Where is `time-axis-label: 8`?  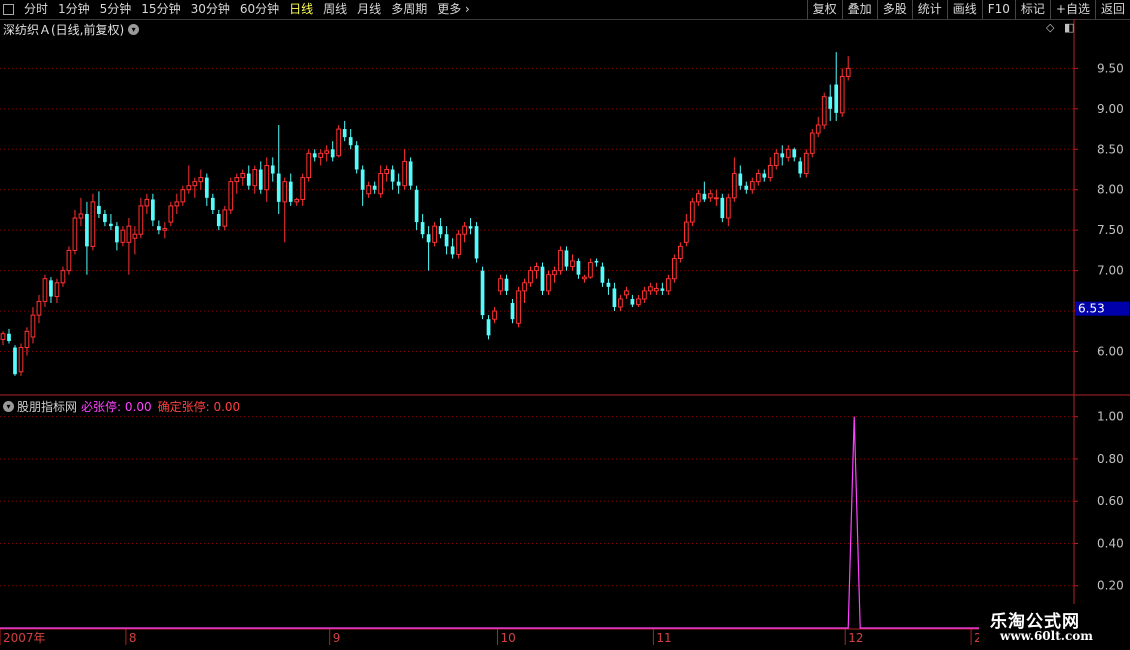 time-axis-label: 8 is located at coordinates (133, 638).